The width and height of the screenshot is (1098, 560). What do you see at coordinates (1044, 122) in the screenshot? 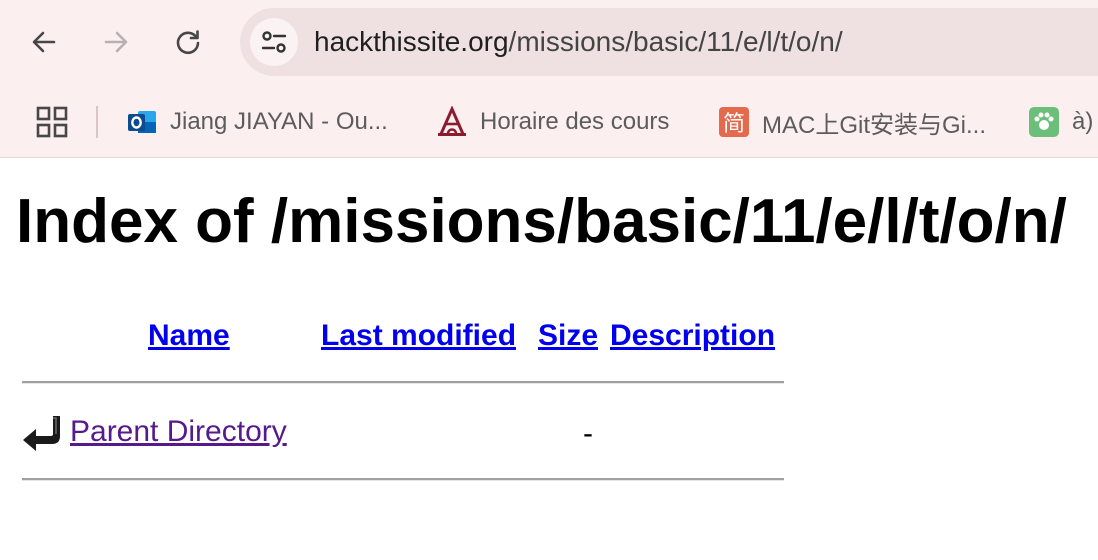
I see `green-app-icon` at bounding box center [1044, 122].